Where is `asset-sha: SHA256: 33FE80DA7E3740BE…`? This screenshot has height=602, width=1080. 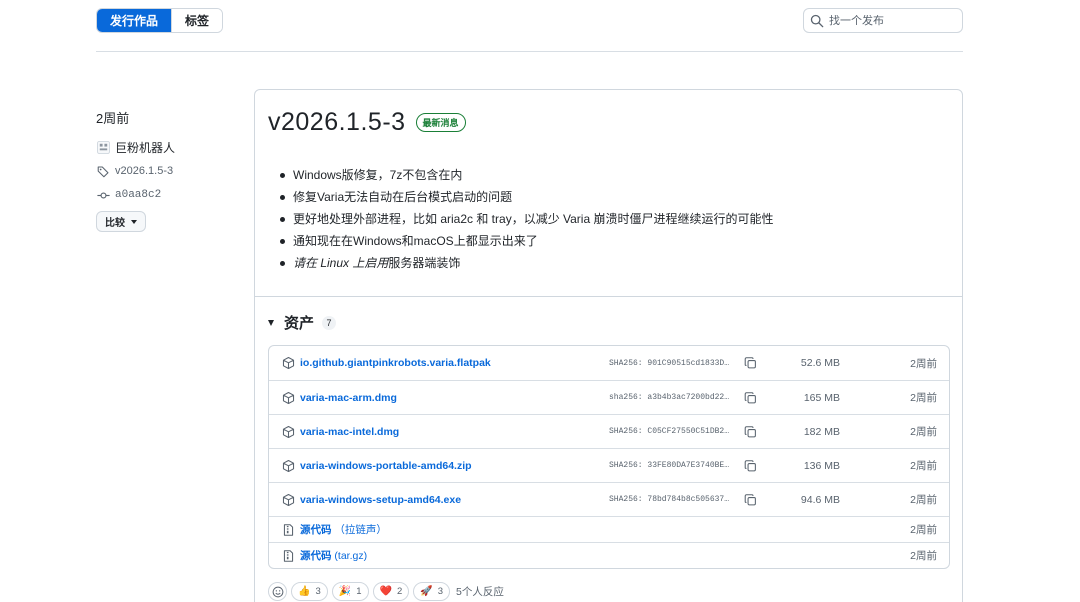
asset-sha: SHA256: 33FE80DA7E3740BE… is located at coordinates (669, 465).